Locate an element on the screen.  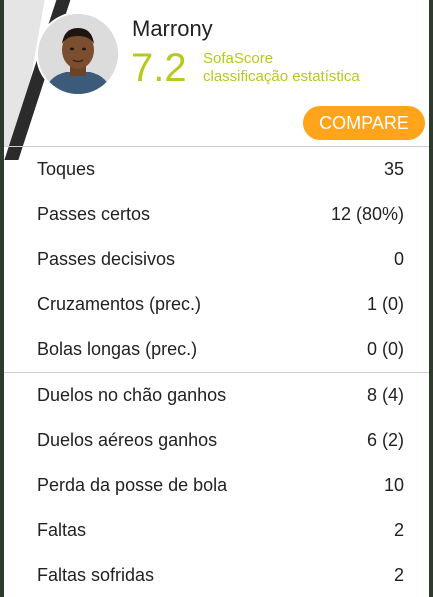
stat-row: Passes decisivos 0 is located at coordinates (216, 259).